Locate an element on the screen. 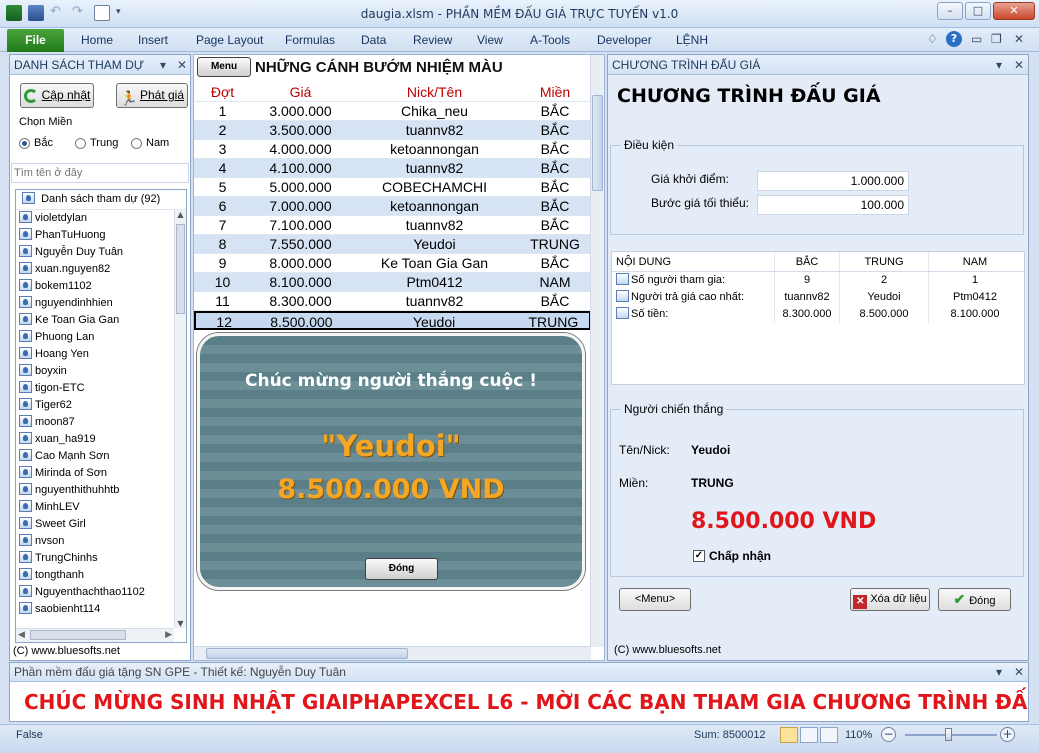 The height and width of the screenshot is (753, 1039). price-cell: 8.500.000 is located at coordinates (301, 321).